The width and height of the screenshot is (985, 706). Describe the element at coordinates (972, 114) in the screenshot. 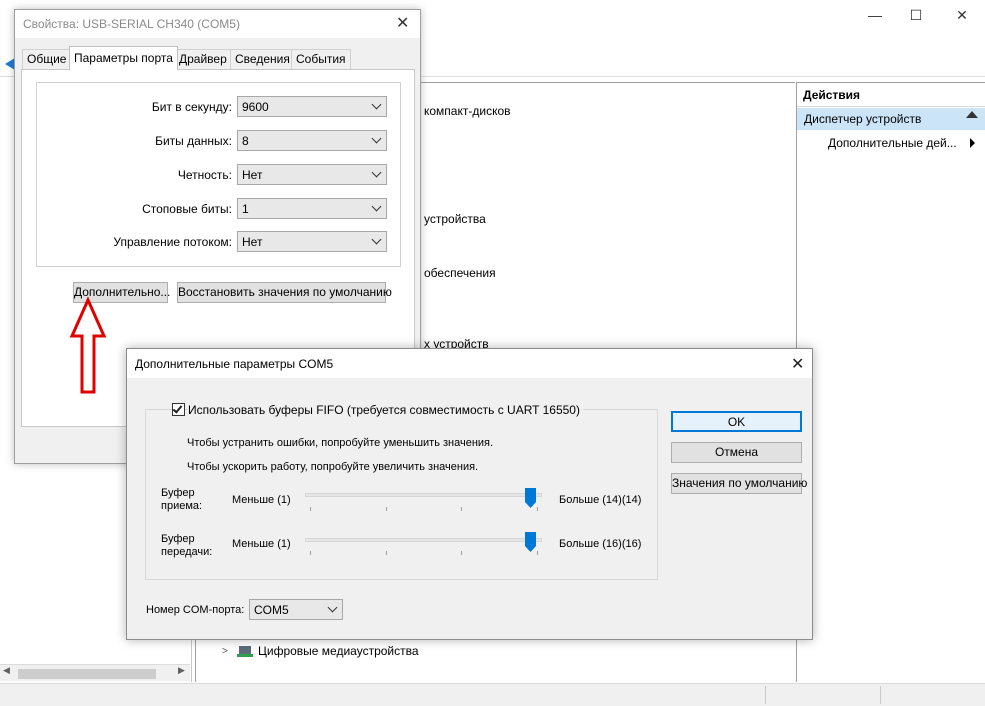

I see `collapse-up-icon` at that location.